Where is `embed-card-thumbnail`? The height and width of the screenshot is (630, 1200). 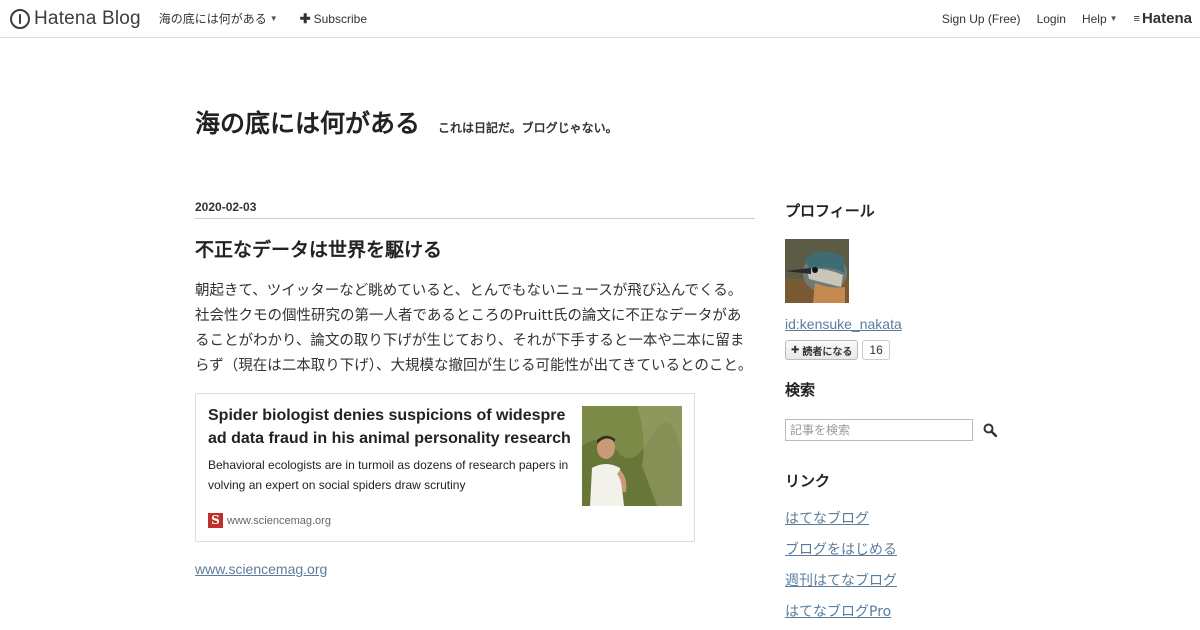
embed-card-thumbnail is located at coordinates (632, 456).